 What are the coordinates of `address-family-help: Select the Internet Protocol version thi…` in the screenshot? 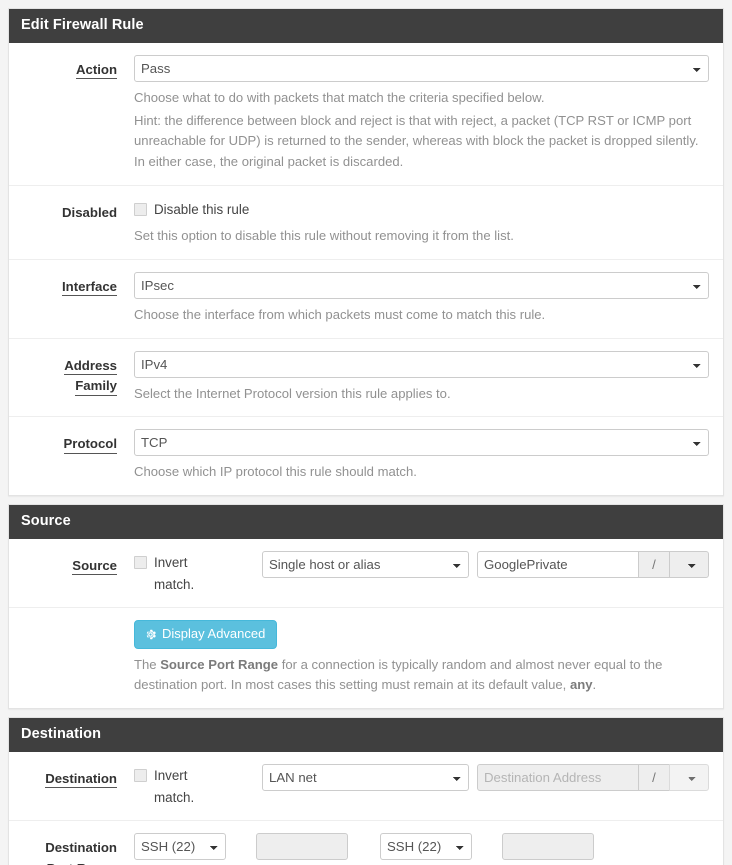 It's located at (292, 393).